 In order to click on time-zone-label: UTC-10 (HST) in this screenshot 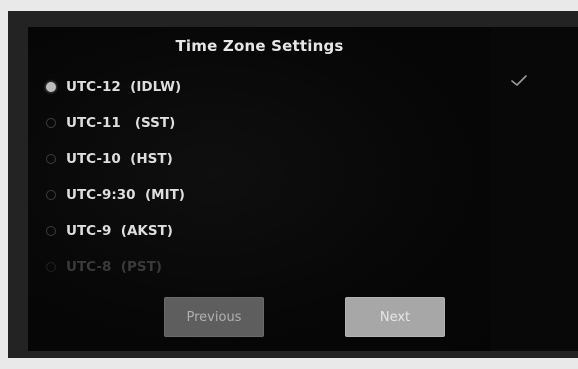, I will do `click(119, 159)`.